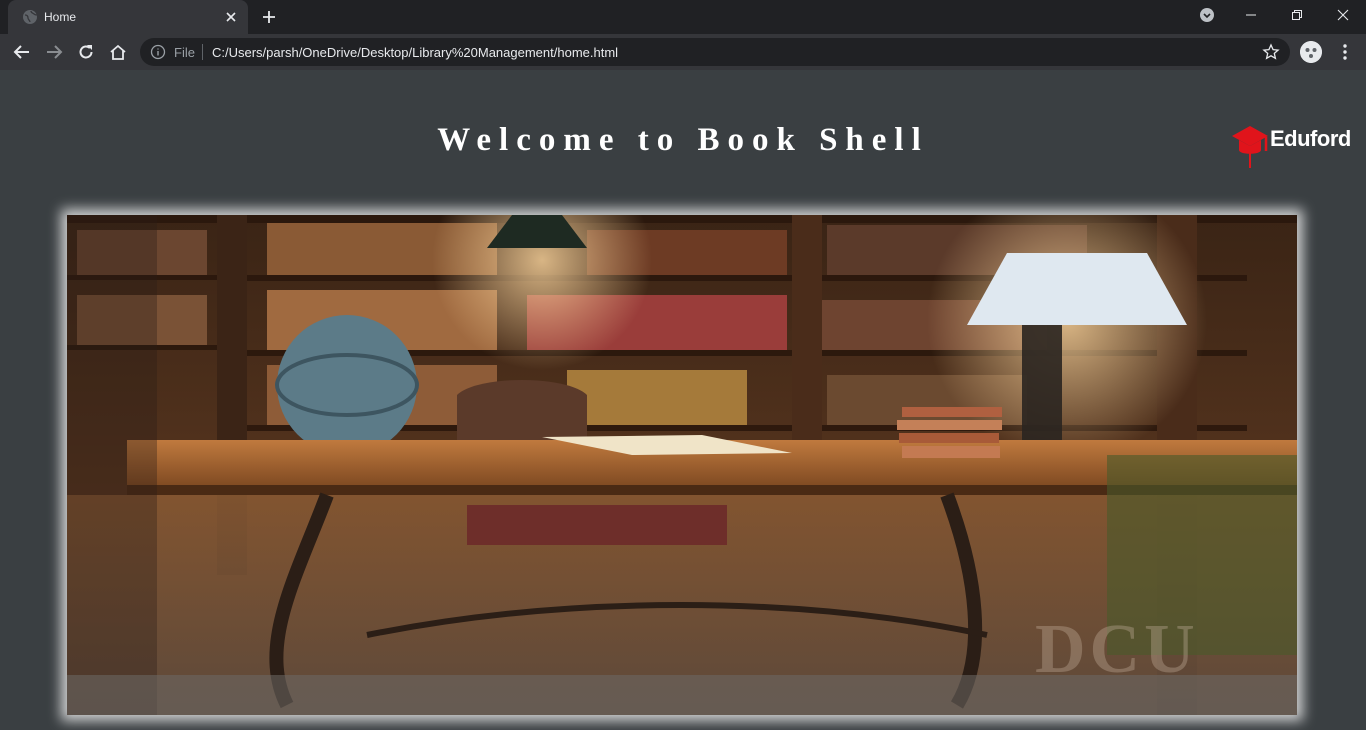 The image size is (1366, 730). I want to click on reload-icon, so click(86, 52).